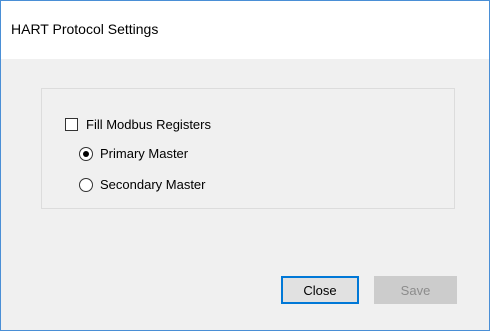 This screenshot has height=331, width=490. Describe the element at coordinates (86, 184) in the screenshot. I see `secondary-master-radio` at that location.